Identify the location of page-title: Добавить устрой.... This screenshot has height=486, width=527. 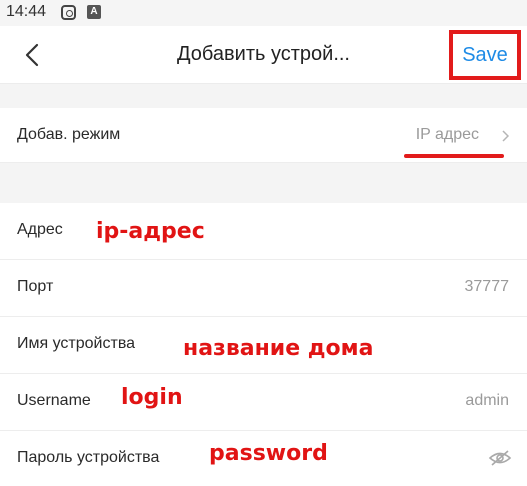
(263, 54).